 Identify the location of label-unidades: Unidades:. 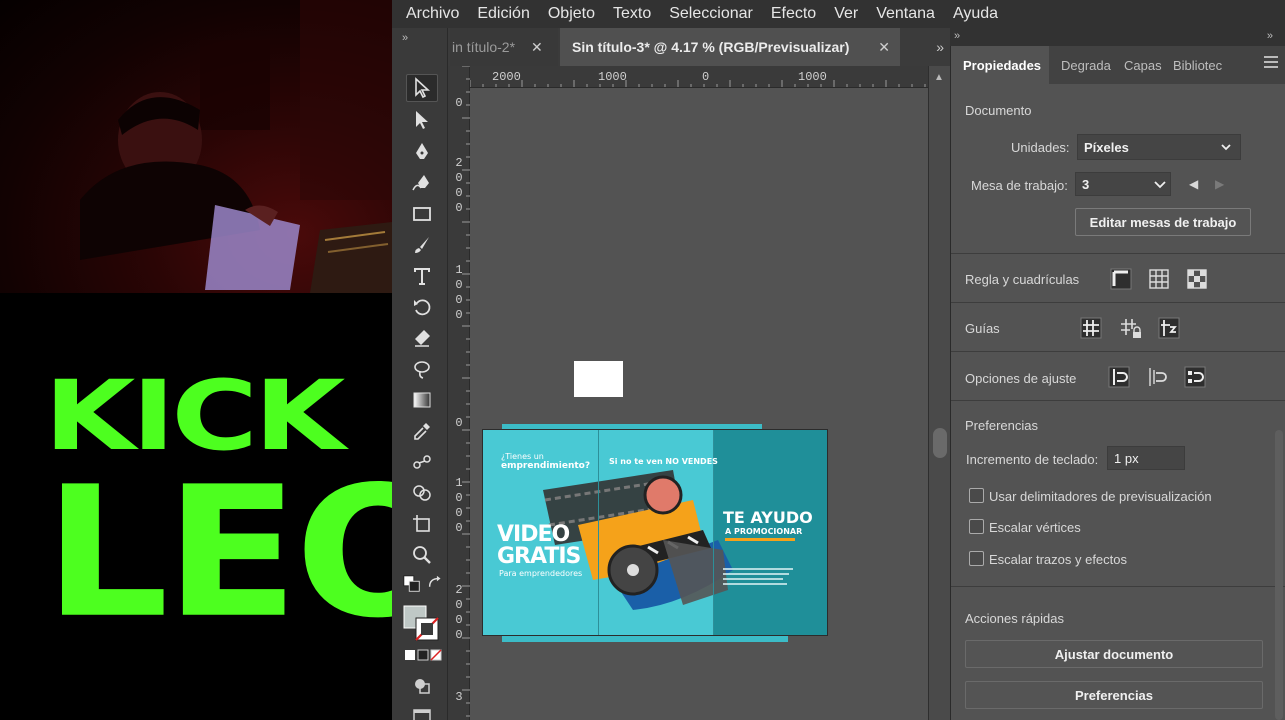
(1040, 147).